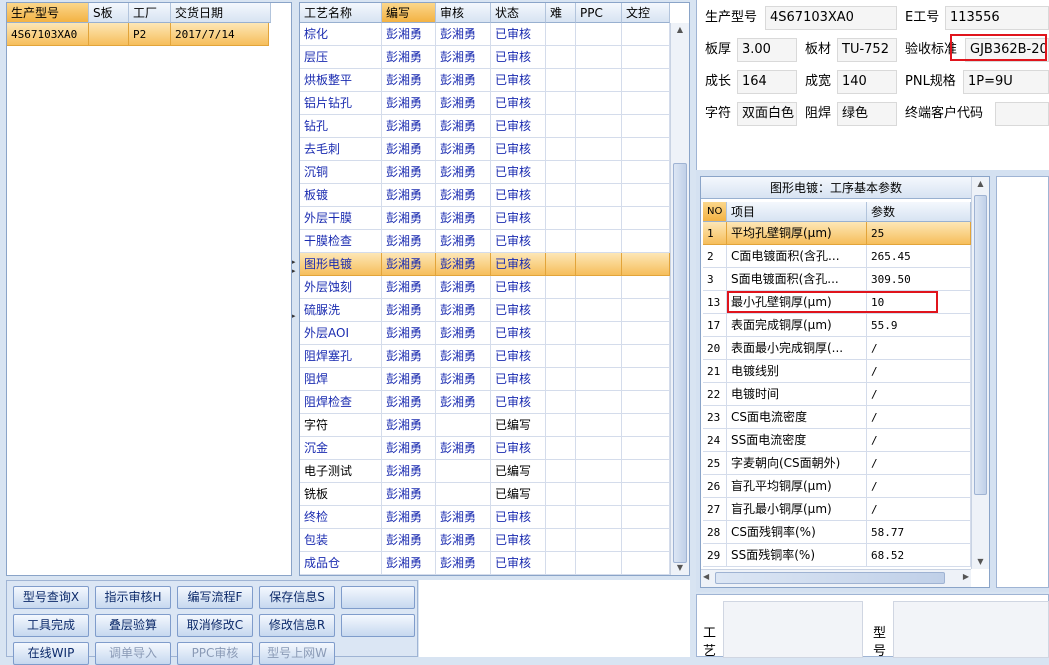 This screenshot has height=665, width=1049. What do you see at coordinates (485, 402) in the screenshot?
I see `table-row: 阻焊检查 彭湘勇 彭湘勇 已审核` at bounding box center [485, 402].